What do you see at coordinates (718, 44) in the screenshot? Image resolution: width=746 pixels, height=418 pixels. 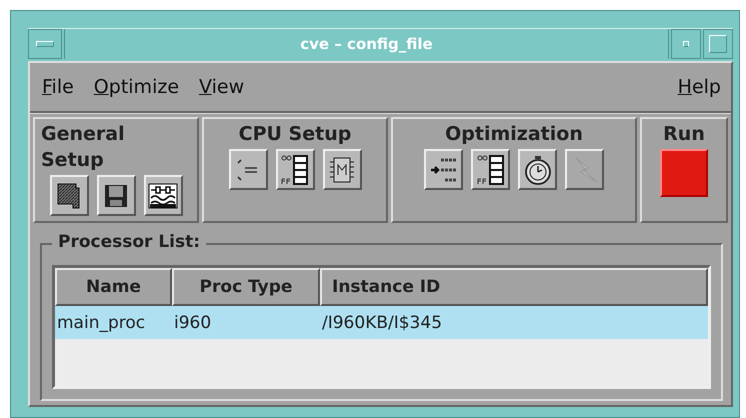 I see `maximize-button` at bounding box center [718, 44].